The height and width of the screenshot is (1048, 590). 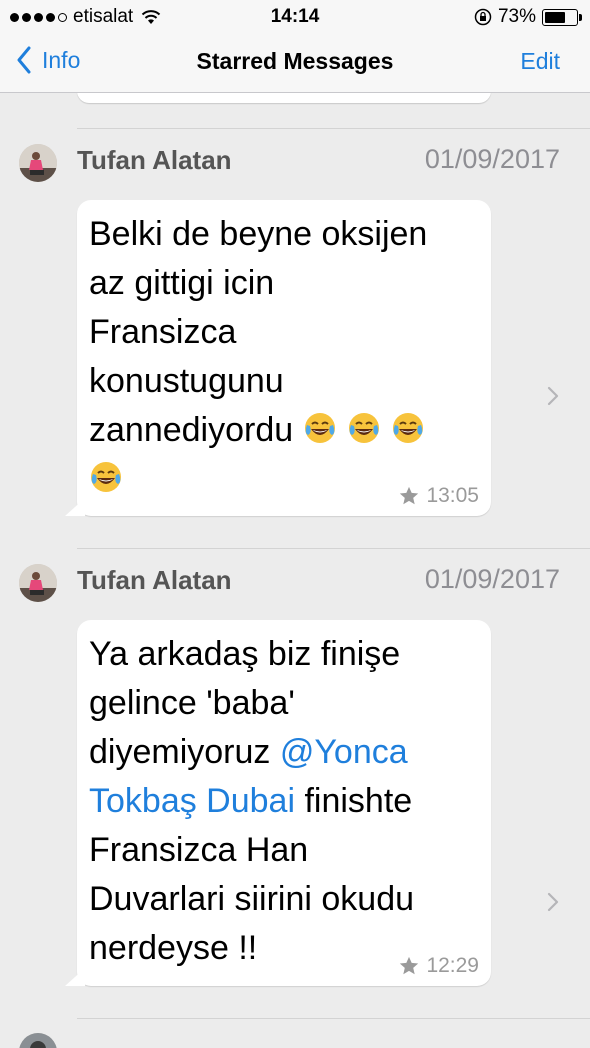 I want to click on navigation-bar: Info Starred Messages Edit, so click(x=295, y=64).